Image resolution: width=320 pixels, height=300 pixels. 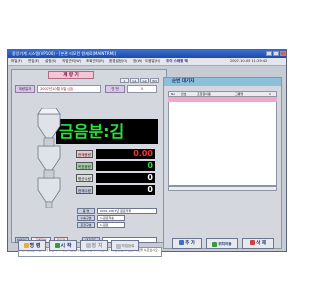 What do you see at coordinates (25, 89) in the screenshot?
I see `date-label: 계량일자` at bounding box center [25, 89].